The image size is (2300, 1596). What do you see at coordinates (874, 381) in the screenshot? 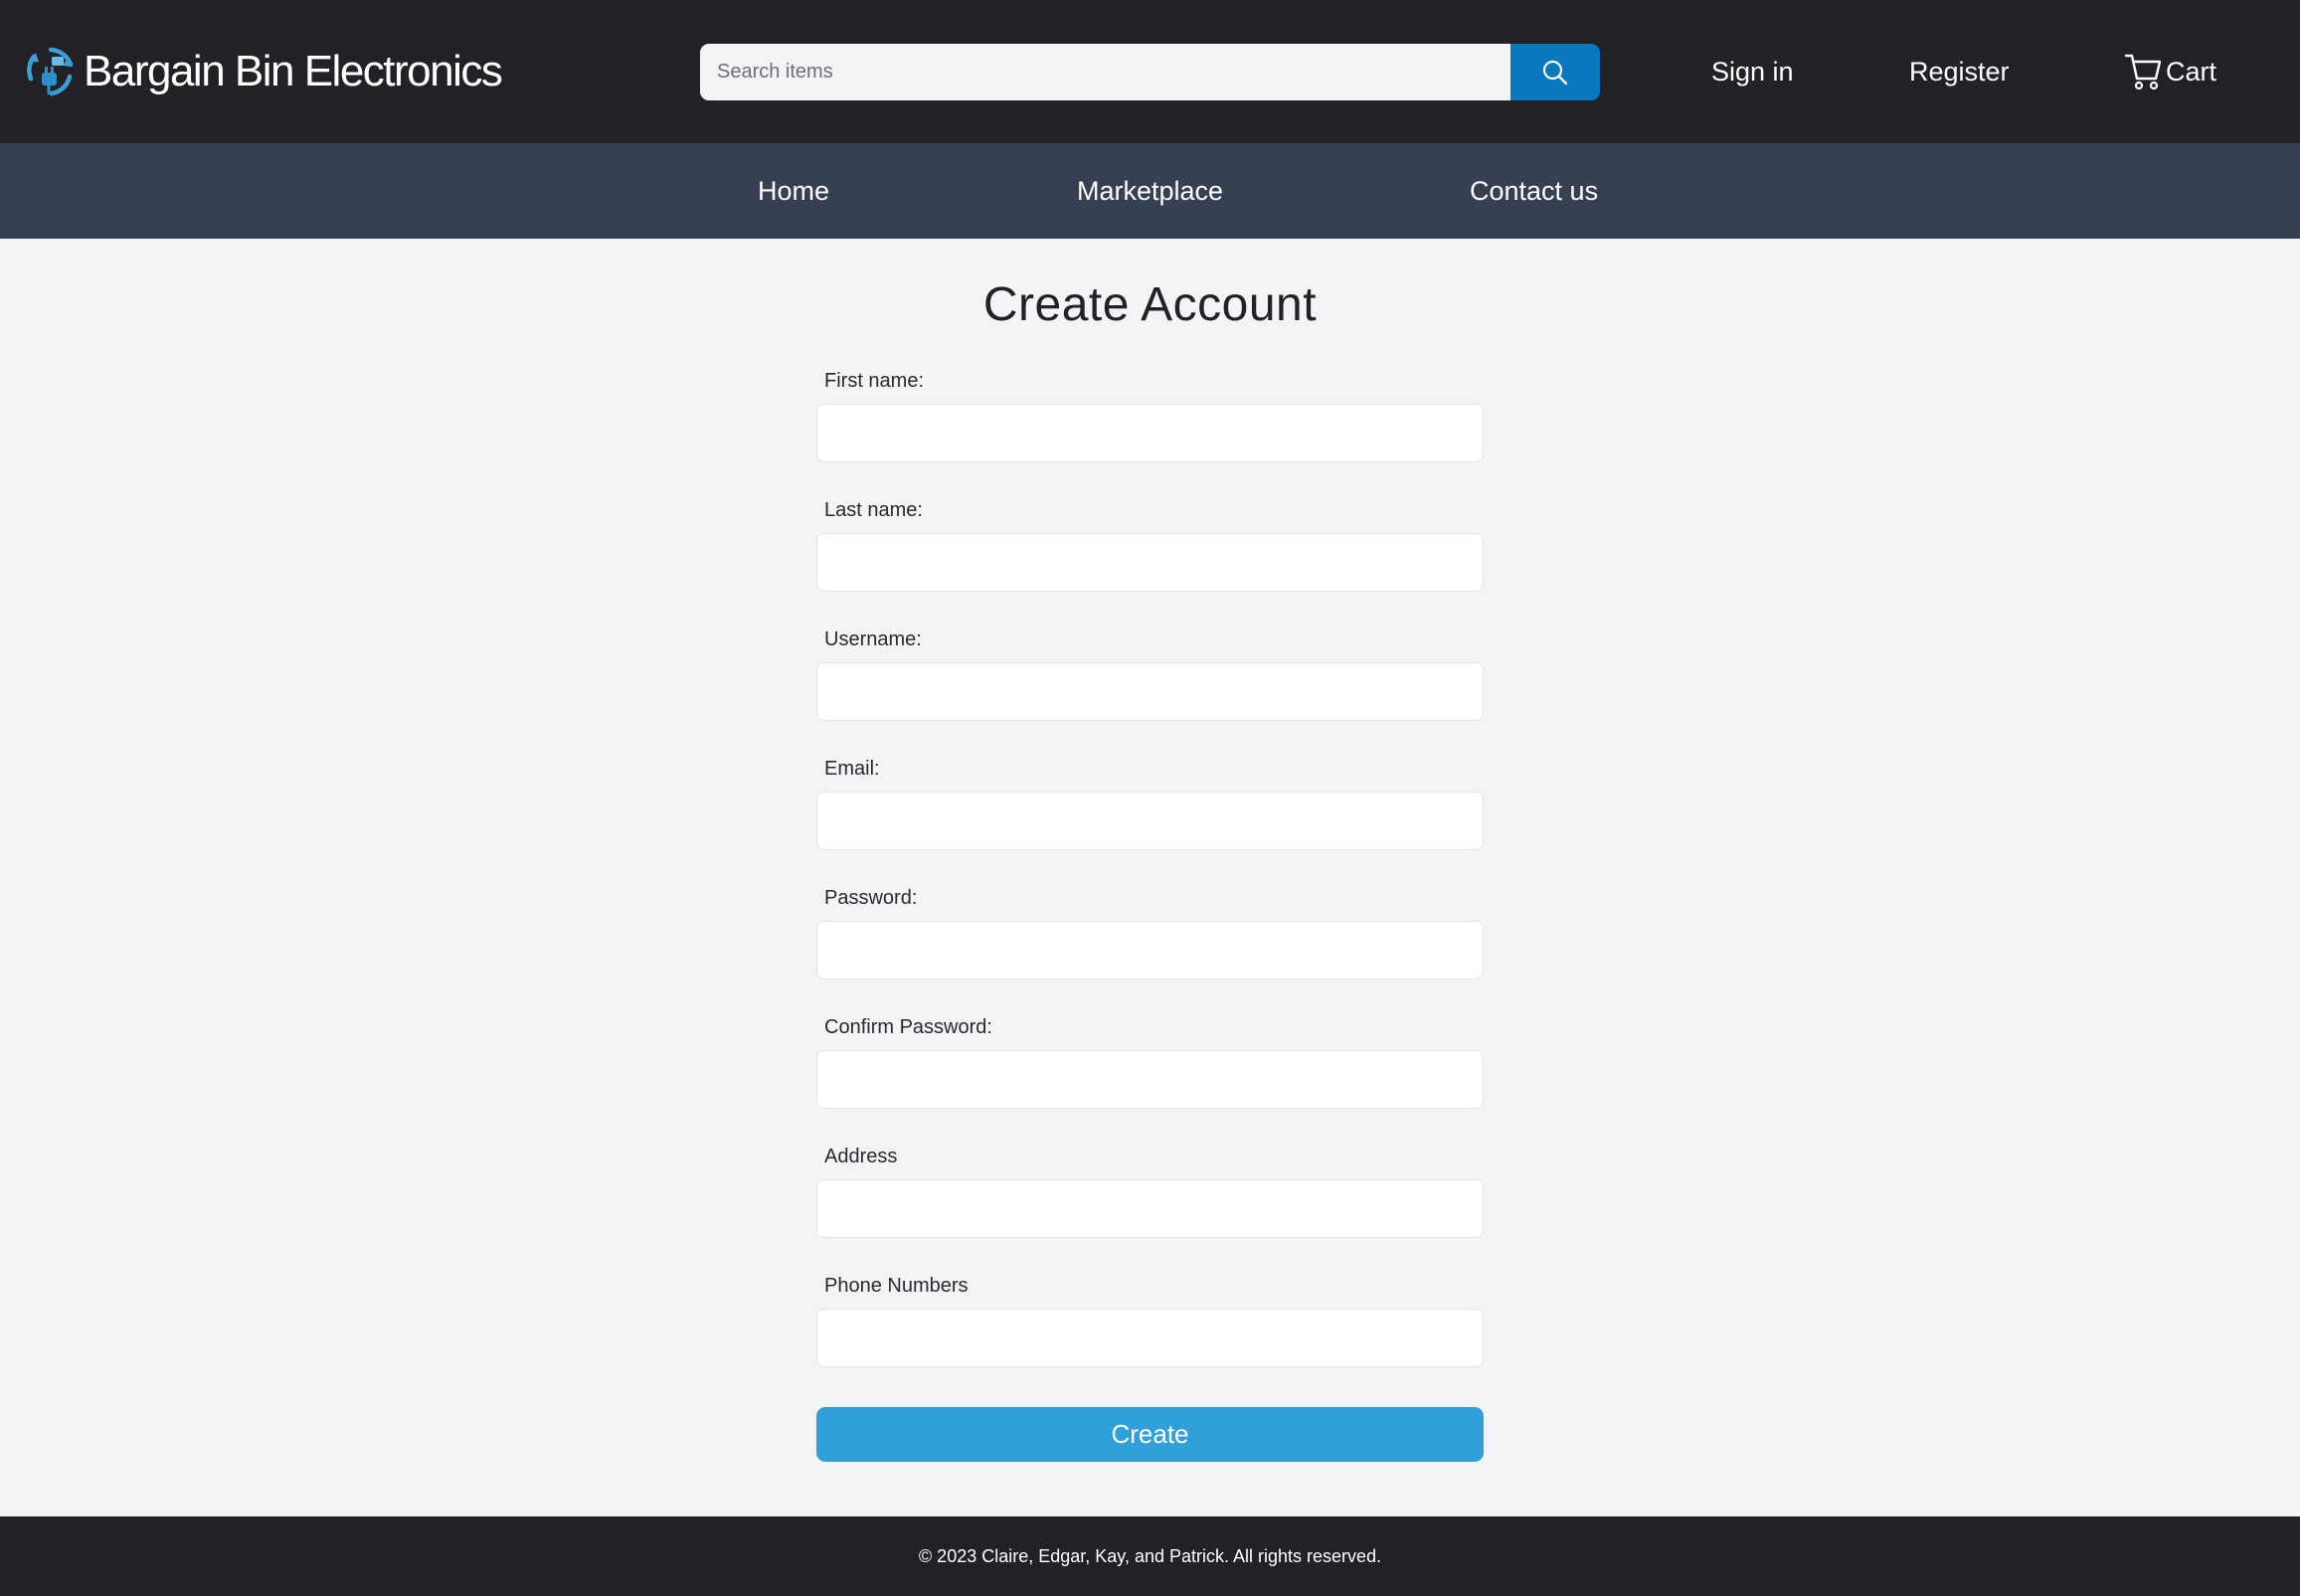
I see `first-name-label: First name:` at bounding box center [874, 381].